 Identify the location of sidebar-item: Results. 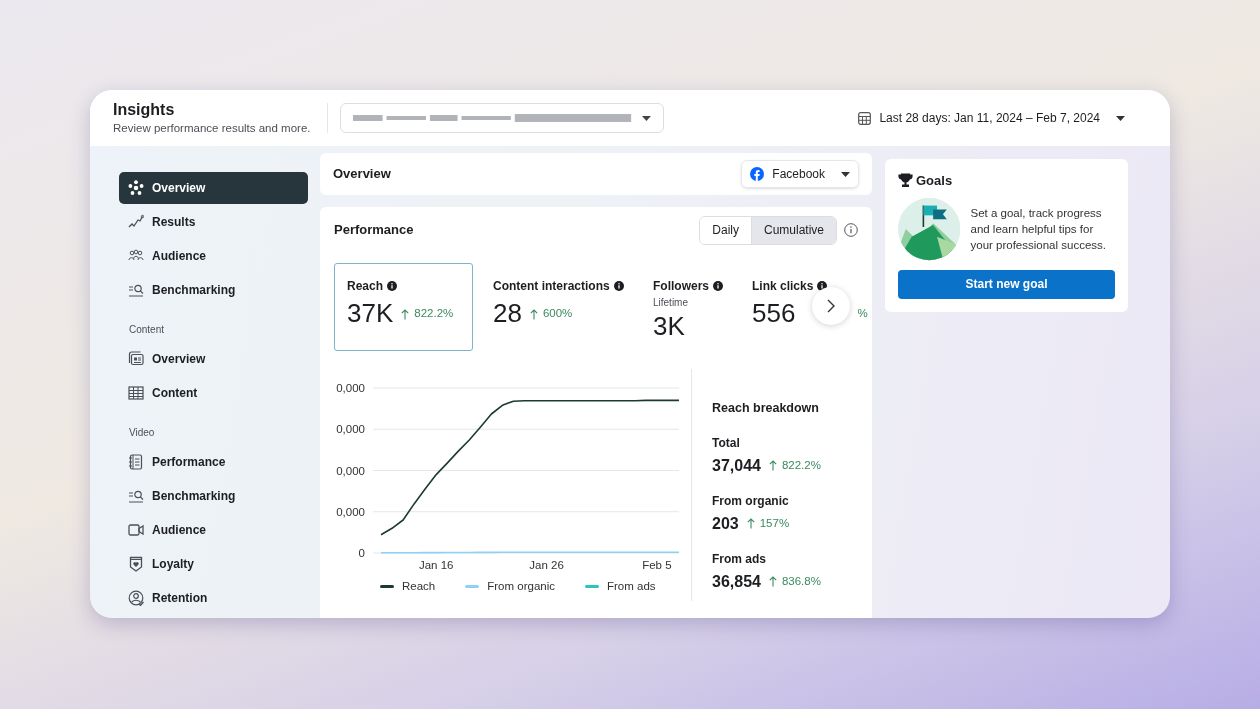
(213, 222).